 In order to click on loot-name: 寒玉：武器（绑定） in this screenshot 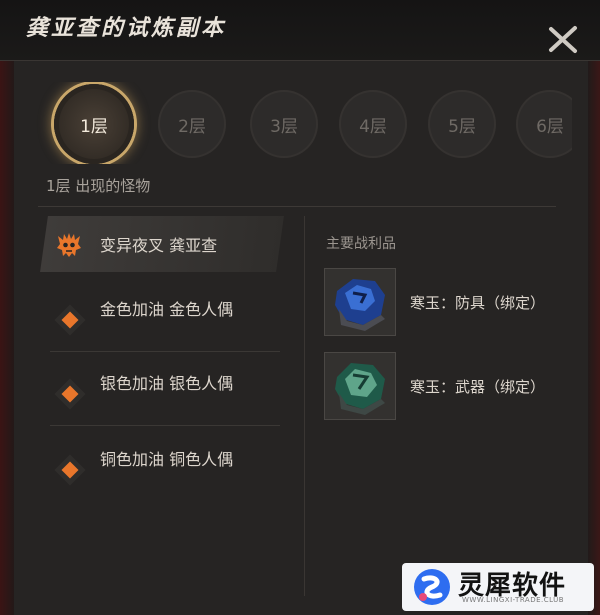, I will do `click(478, 387)`.